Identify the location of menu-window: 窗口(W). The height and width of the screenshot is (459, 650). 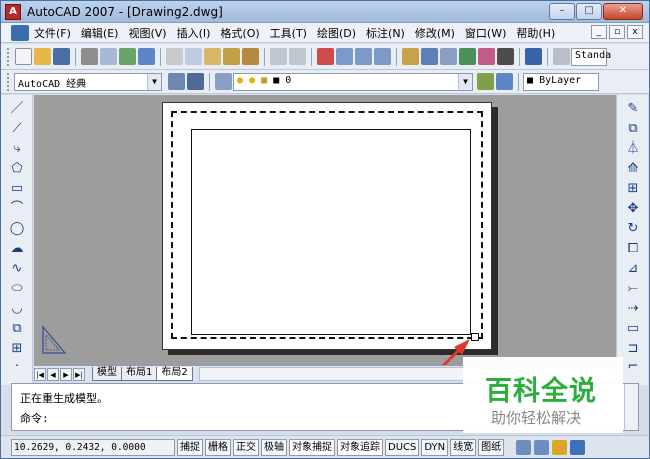
(485, 33).